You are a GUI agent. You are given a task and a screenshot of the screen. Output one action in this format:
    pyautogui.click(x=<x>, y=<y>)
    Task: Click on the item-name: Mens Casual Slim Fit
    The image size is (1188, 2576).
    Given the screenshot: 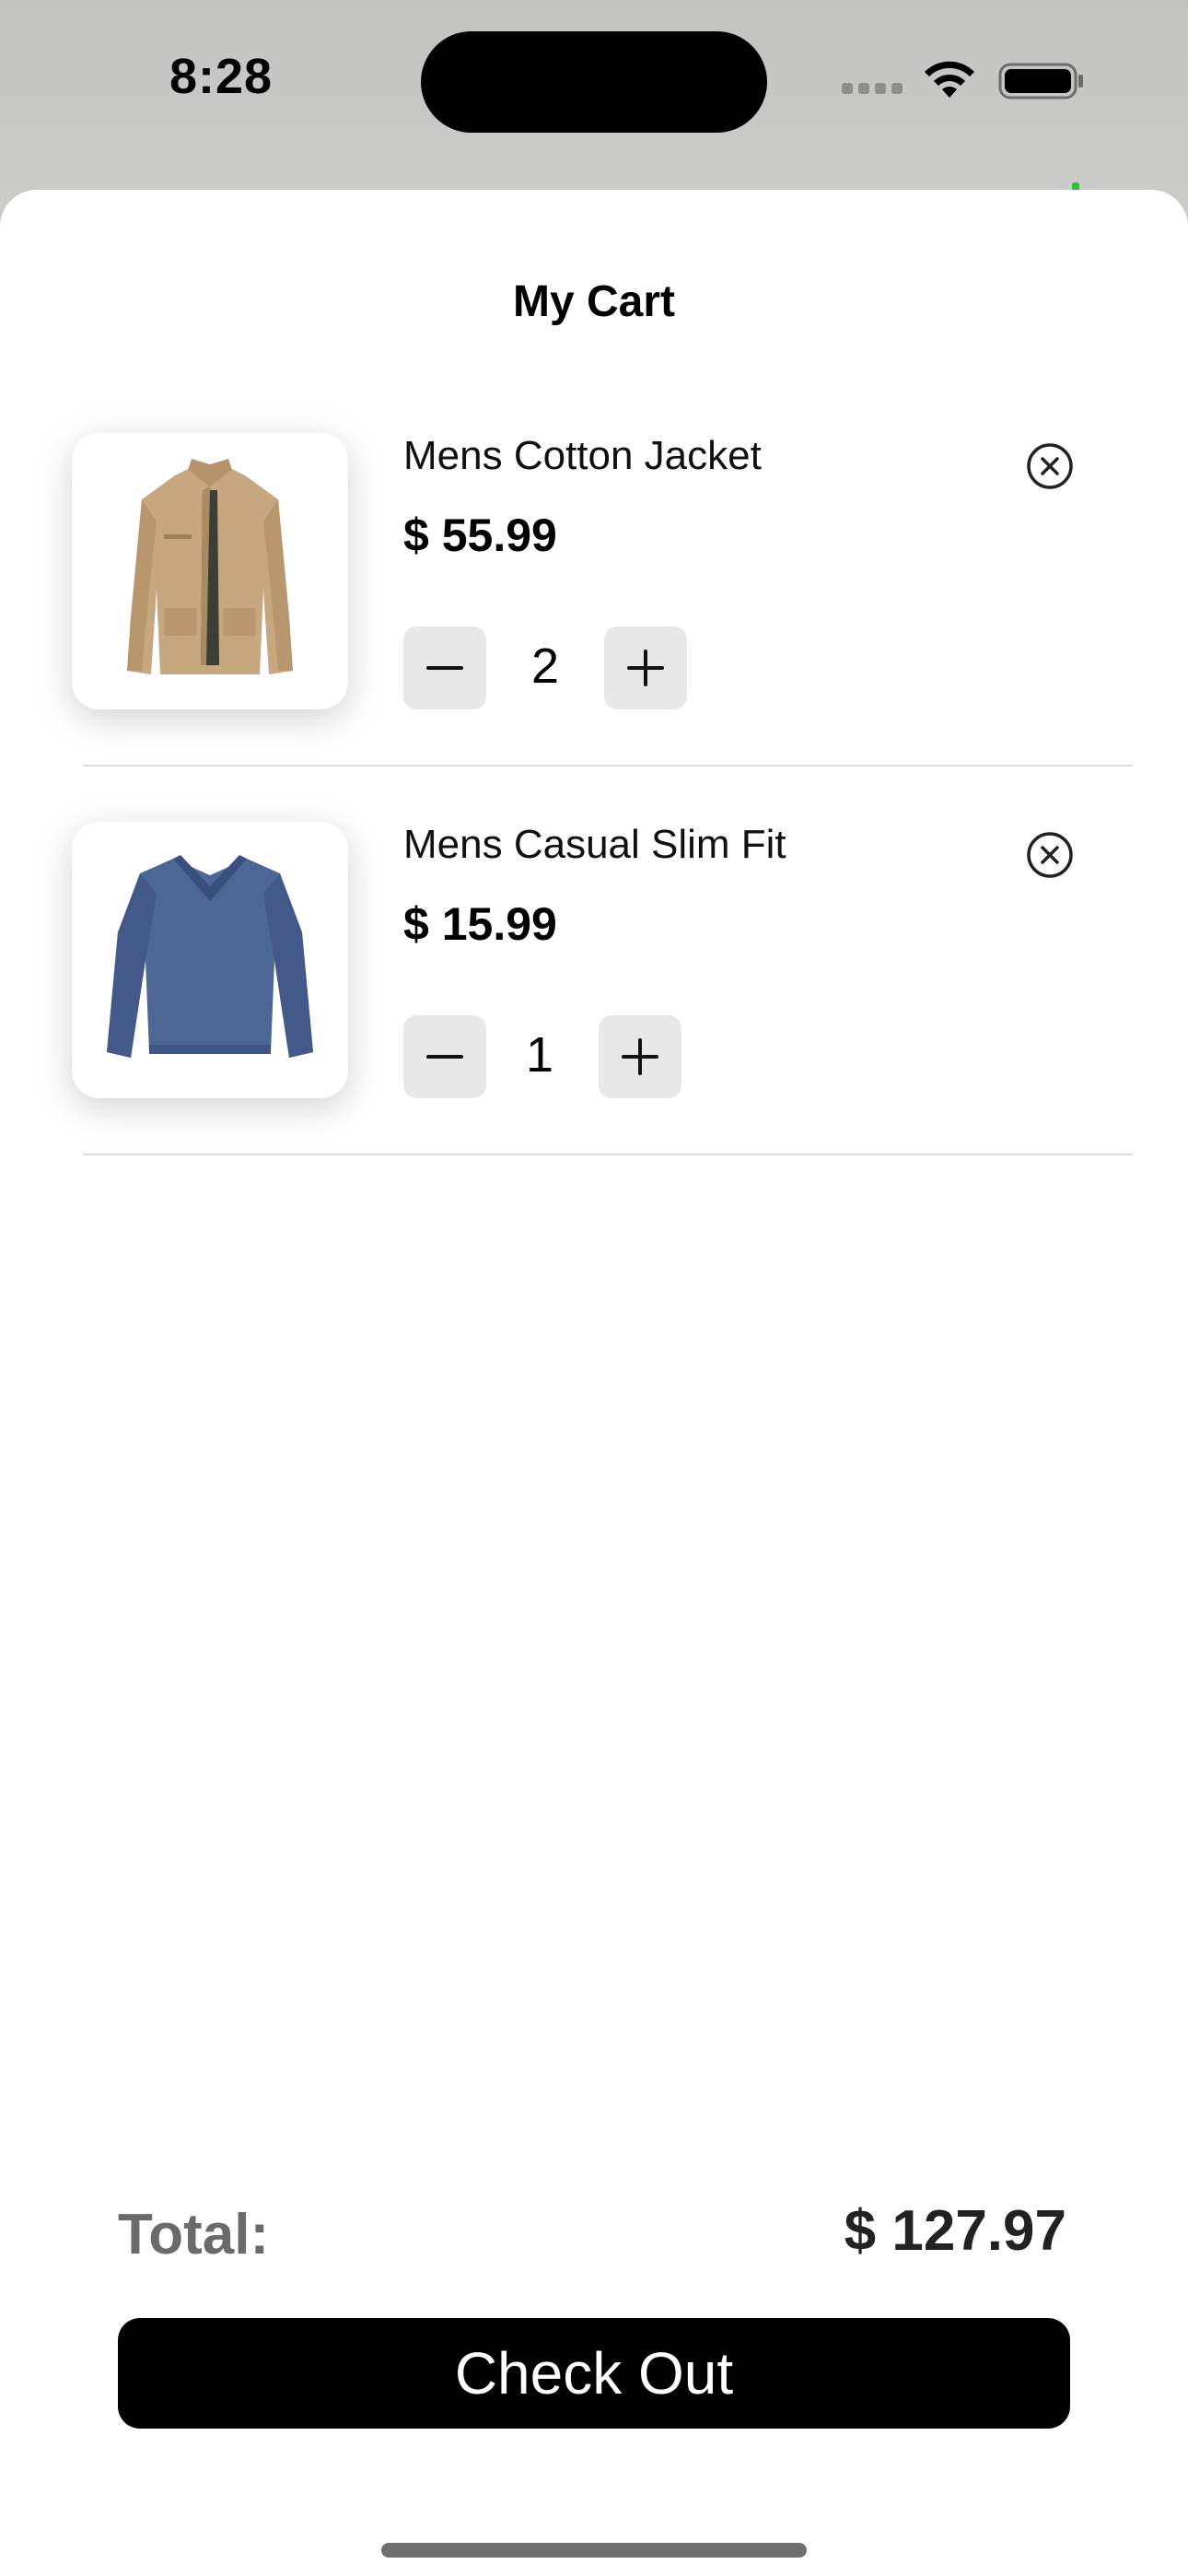 What is the action you would take?
    pyautogui.click(x=594, y=844)
    